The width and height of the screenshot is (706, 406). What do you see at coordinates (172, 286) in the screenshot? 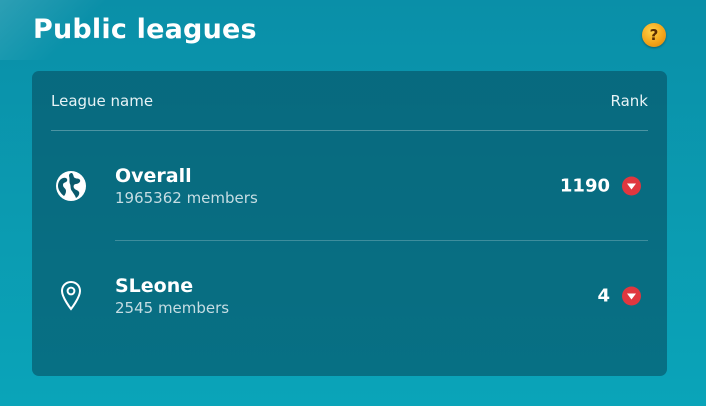
I see `league-name: SLeone` at bounding box center [172, 286].